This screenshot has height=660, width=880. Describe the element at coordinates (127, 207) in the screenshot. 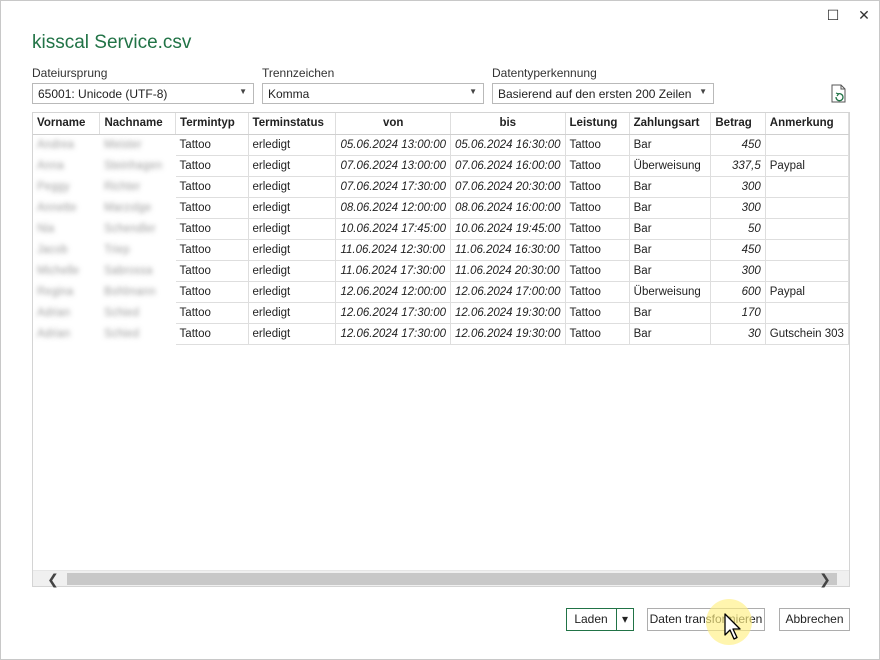

I see `table-cell: Marzolge` at that location.